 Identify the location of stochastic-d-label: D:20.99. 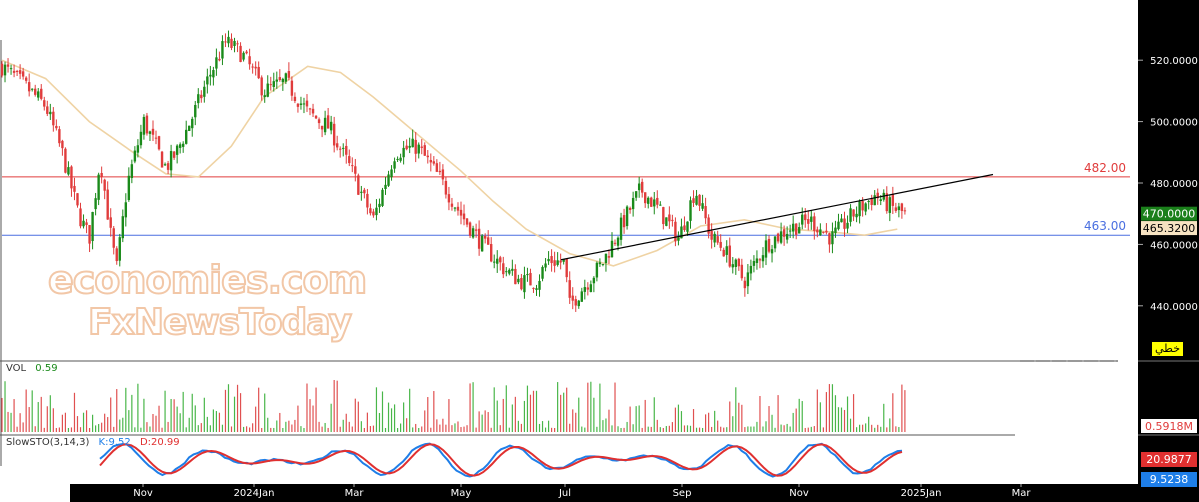
(159, 442).